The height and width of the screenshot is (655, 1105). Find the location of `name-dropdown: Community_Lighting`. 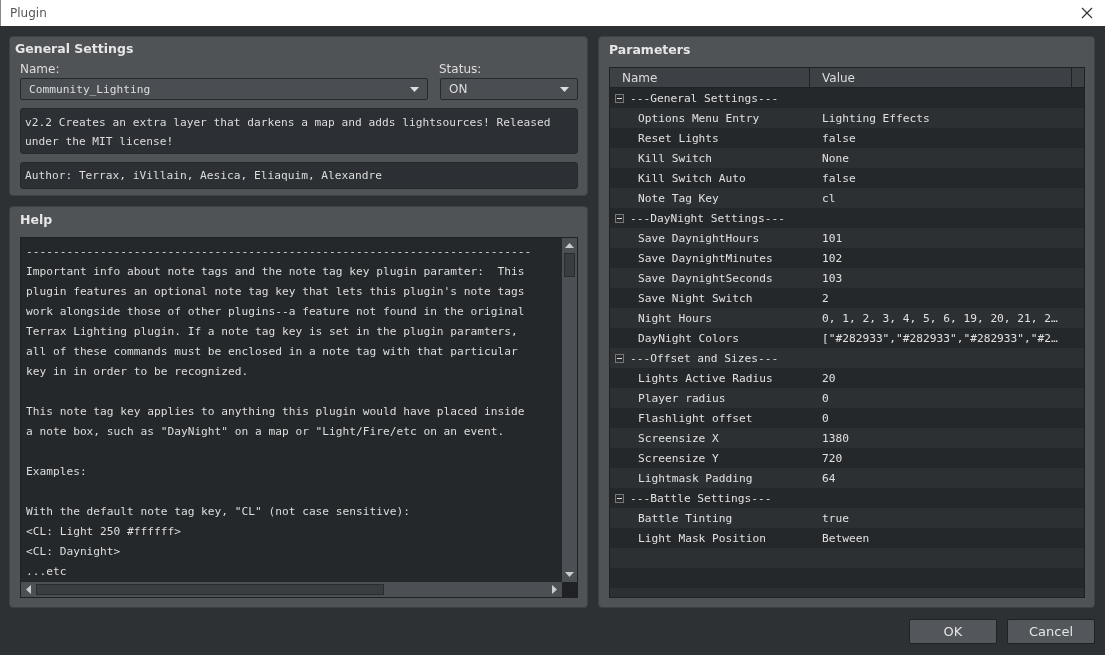

name-dropdown: Community_Lighting is located at coordinates (224, 89).